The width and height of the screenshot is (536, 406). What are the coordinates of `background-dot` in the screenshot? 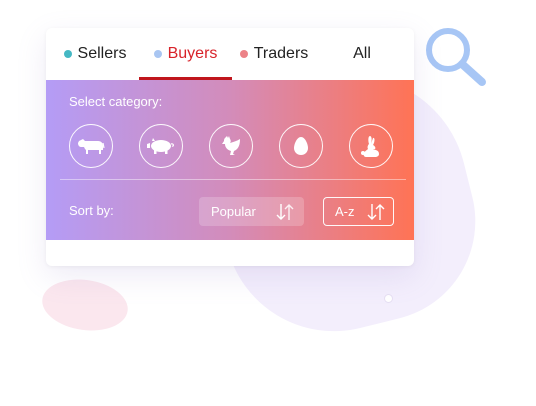 It's located at (388, 298).